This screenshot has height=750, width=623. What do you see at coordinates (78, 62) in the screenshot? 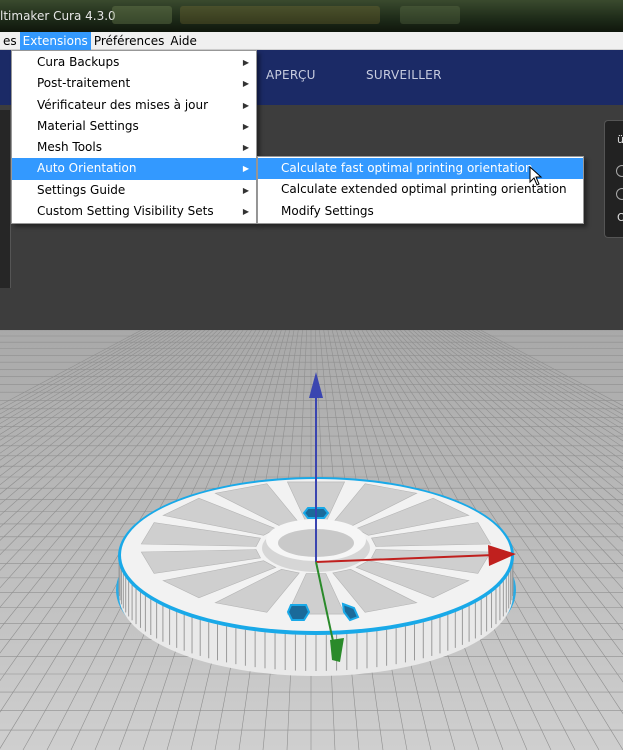
I see `menu-item-label: Cura Backups` at bounding box center [78, 62].